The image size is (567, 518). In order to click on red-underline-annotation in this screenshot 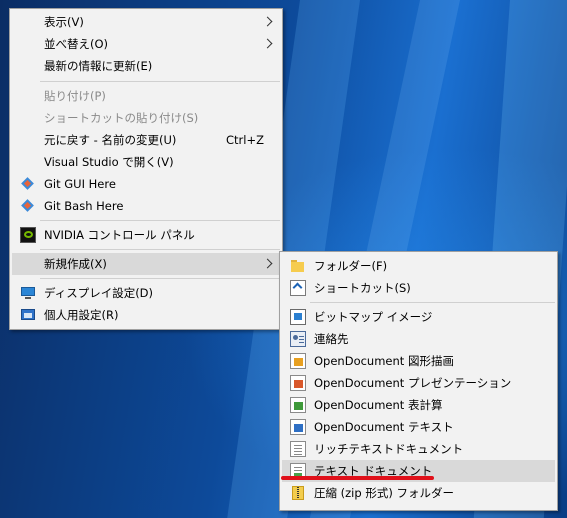, I will do `click(357, 478)`.